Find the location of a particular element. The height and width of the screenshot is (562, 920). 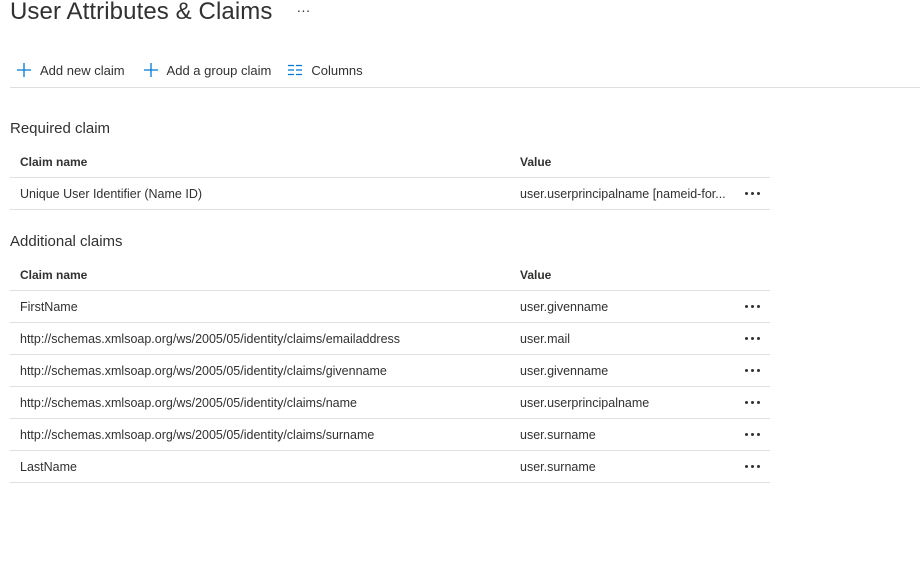

add-group-claim-label: Add a group claim is located at coordinates (219, 70).